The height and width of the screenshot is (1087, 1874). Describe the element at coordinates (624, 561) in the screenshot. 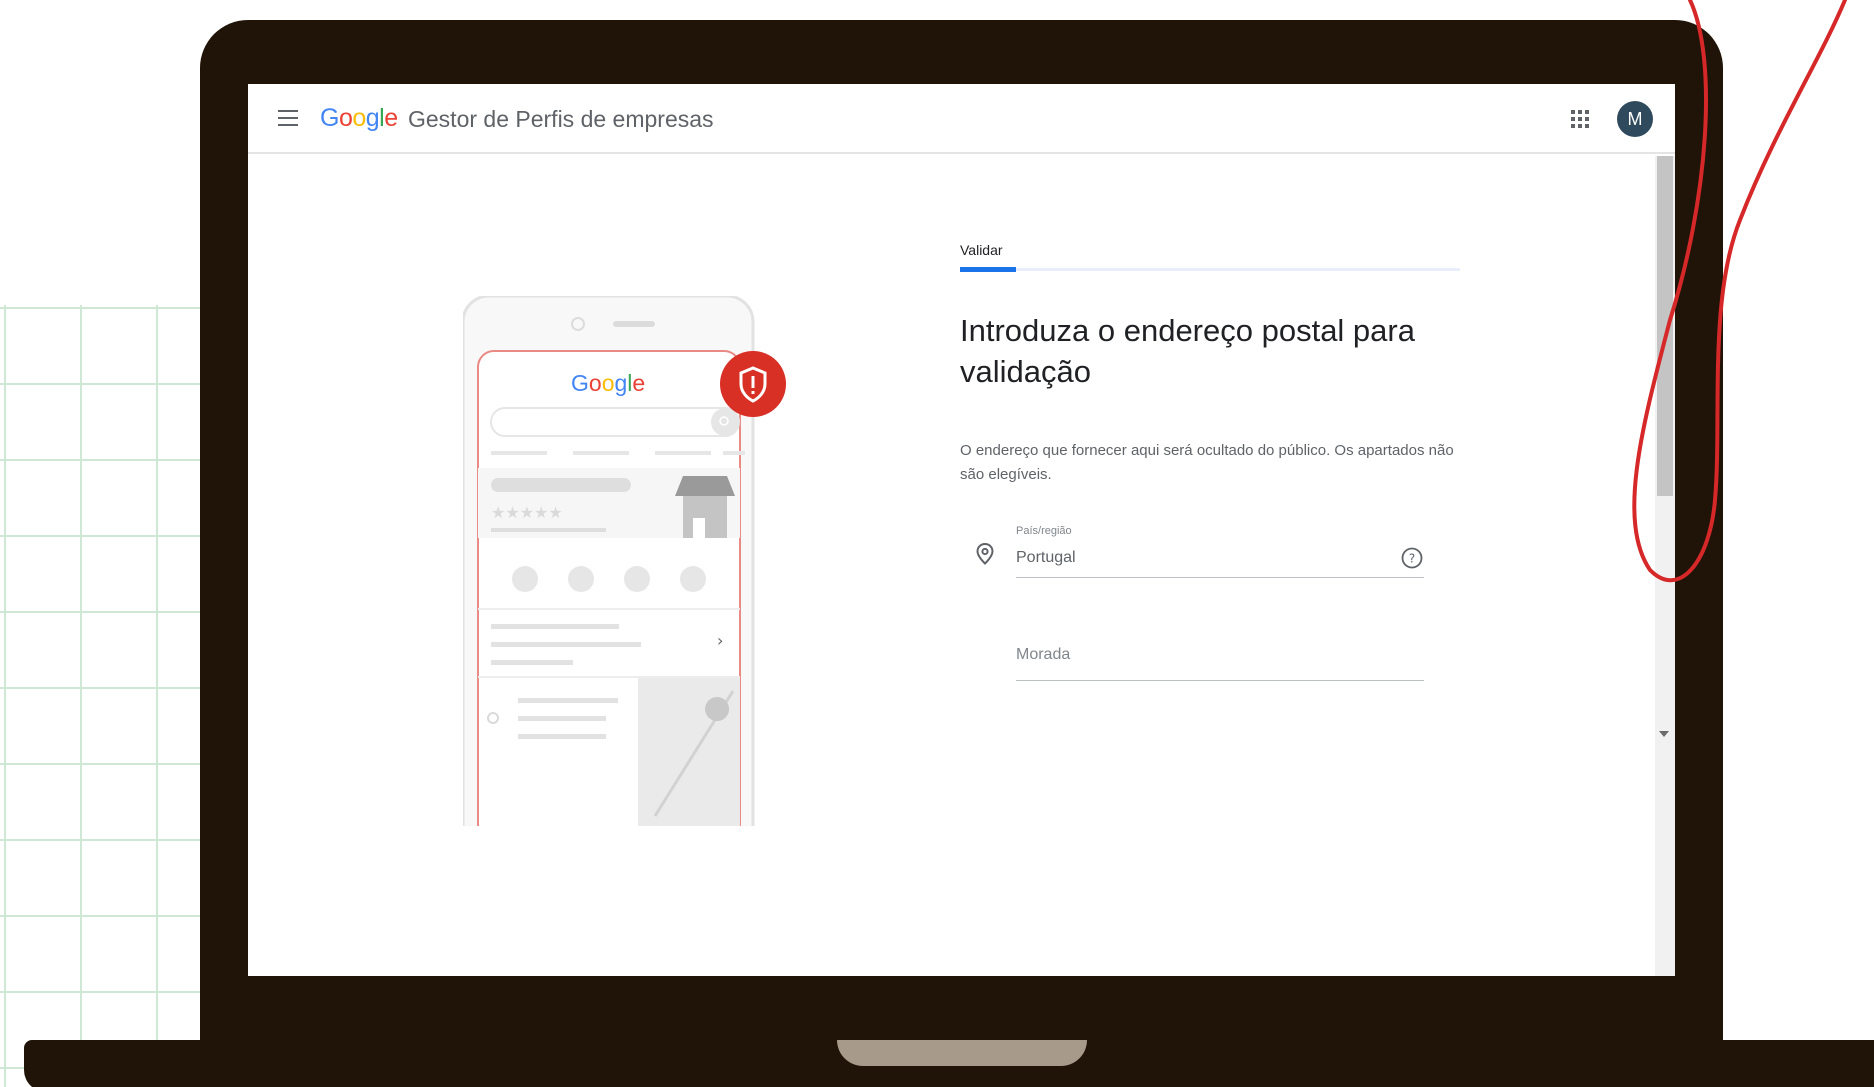

I see `phone-illustration: Google ★★★★★ ›` at that location.